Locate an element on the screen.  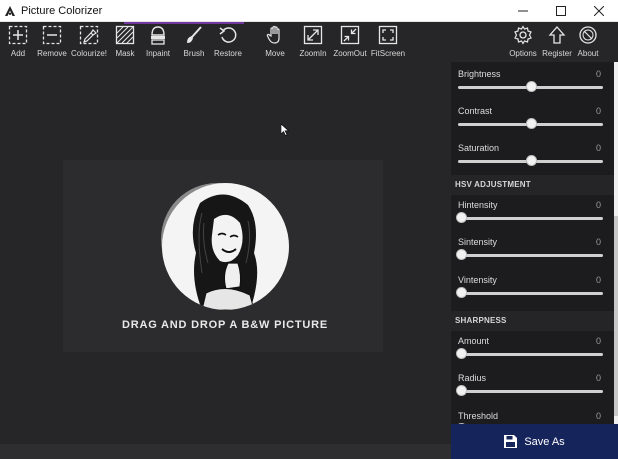
floppy-disk-icon is located at coordinates (511, 441).